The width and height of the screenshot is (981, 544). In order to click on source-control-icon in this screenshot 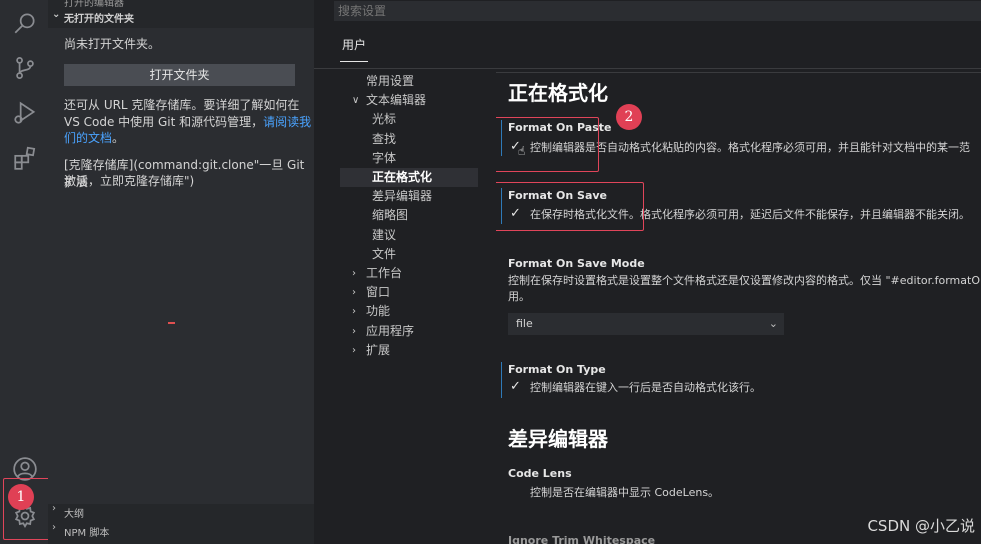, I will do `click(25, 68)`.